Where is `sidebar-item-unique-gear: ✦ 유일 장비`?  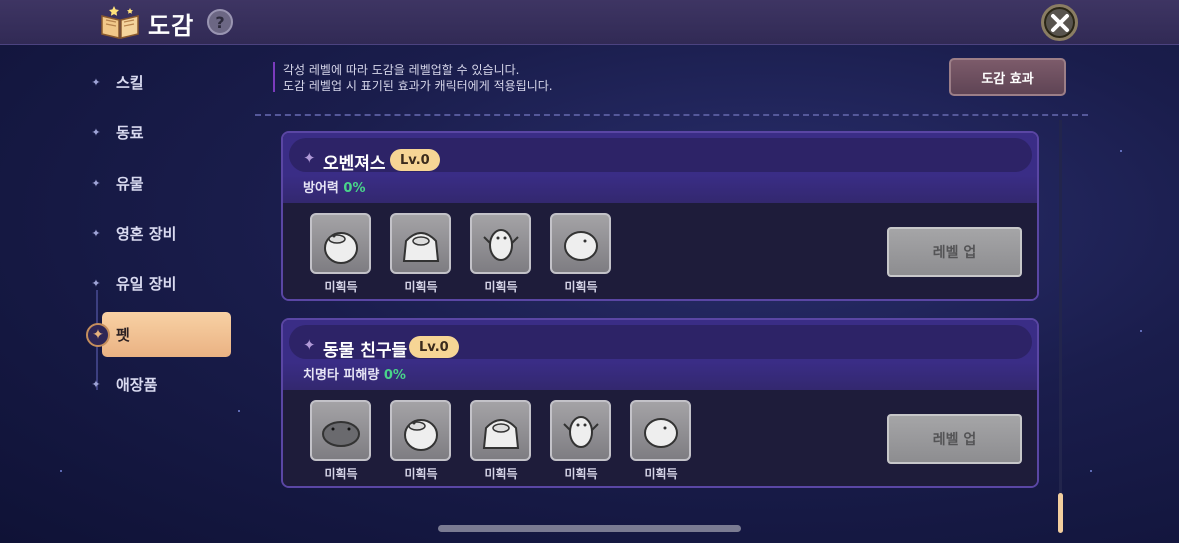 sidebar-item-unique-gear: ✦ 유일 장비 is located at coordinates (163, 283).